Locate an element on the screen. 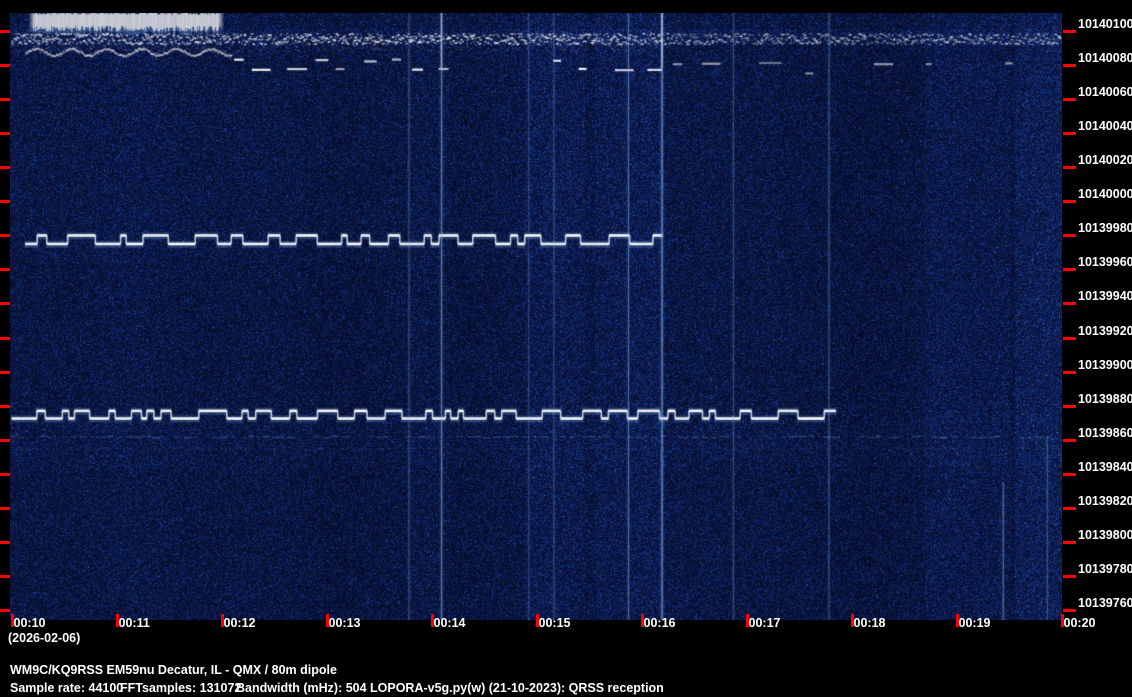  freq-tick-label: 10140000 is located at coordinates (1105, 194).